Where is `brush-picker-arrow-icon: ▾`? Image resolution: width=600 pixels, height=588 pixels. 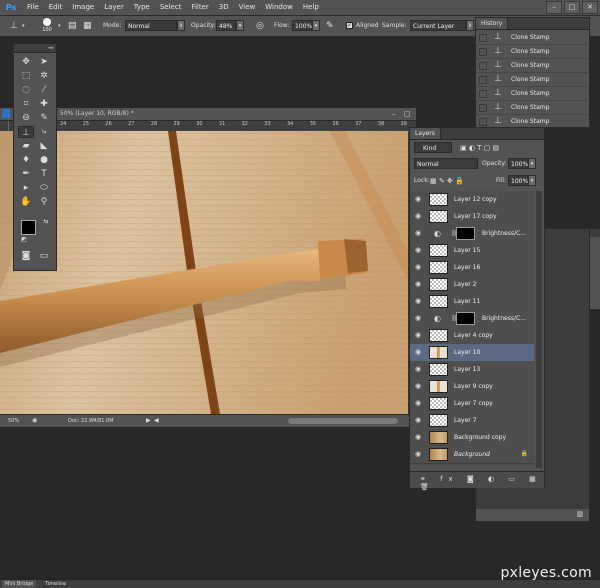 brush-picker-arrow-icon: ▾ is located at coordinates (59, 26).